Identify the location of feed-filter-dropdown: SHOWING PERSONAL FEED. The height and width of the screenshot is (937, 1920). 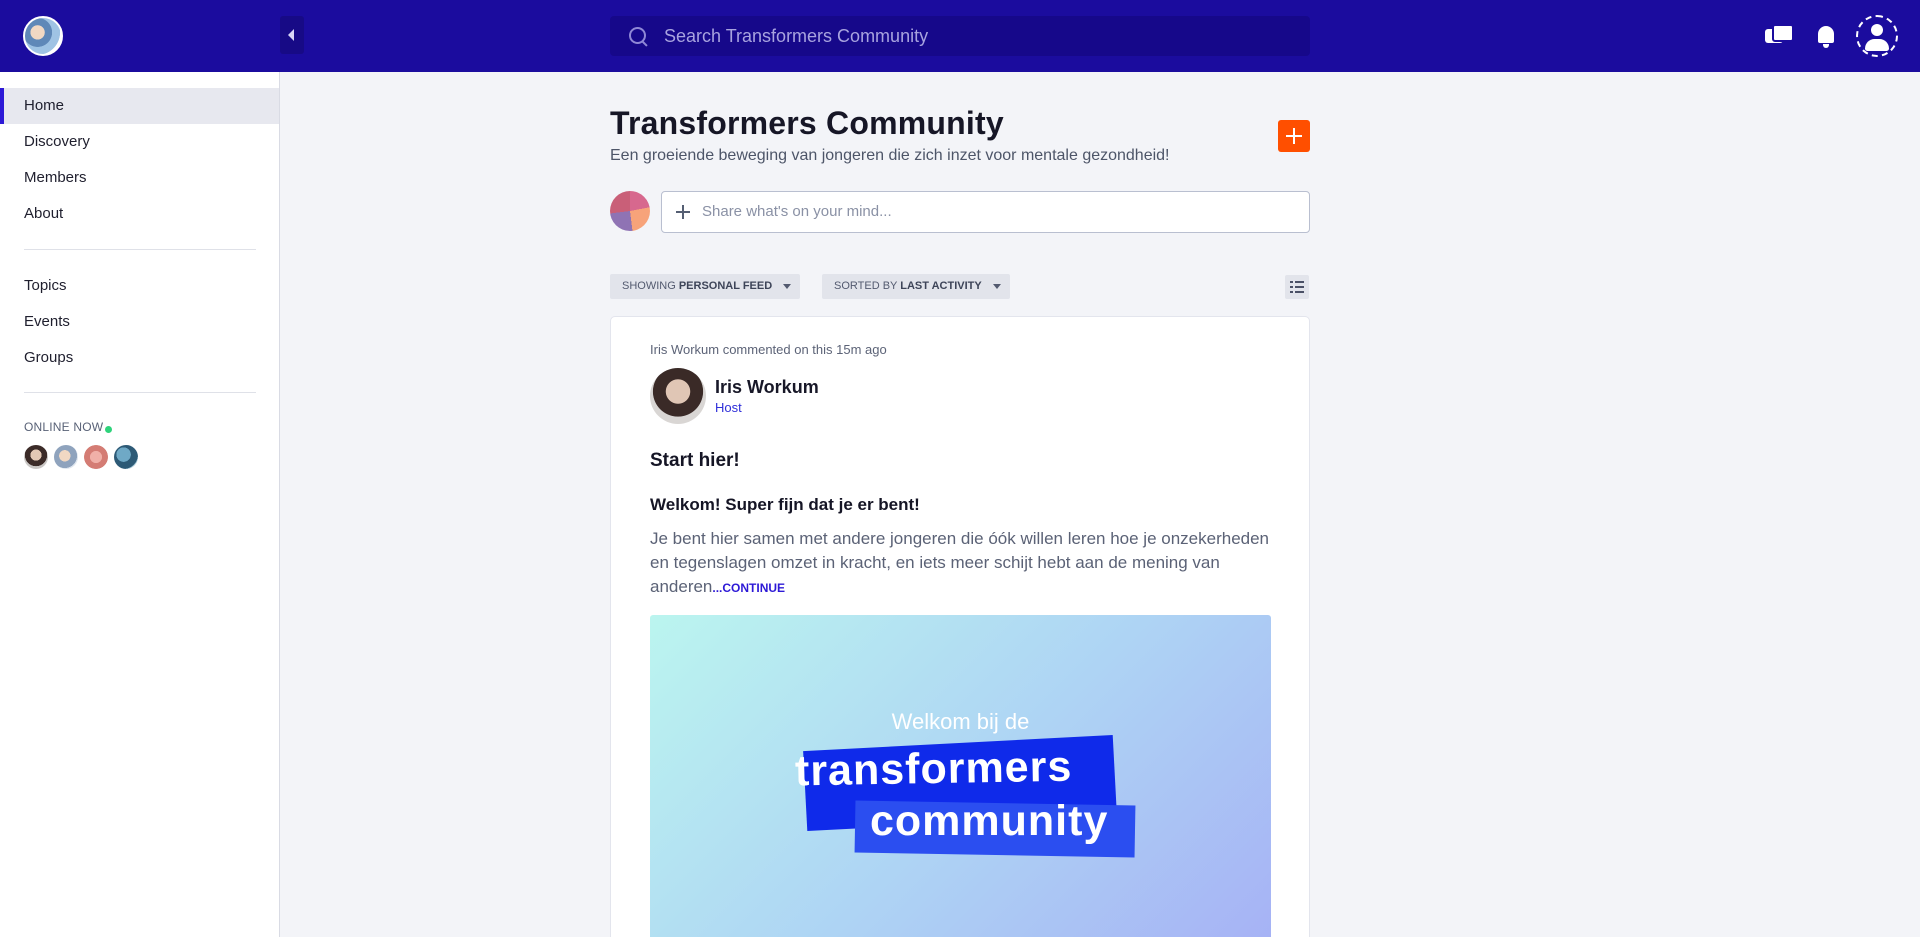
(705, 286).